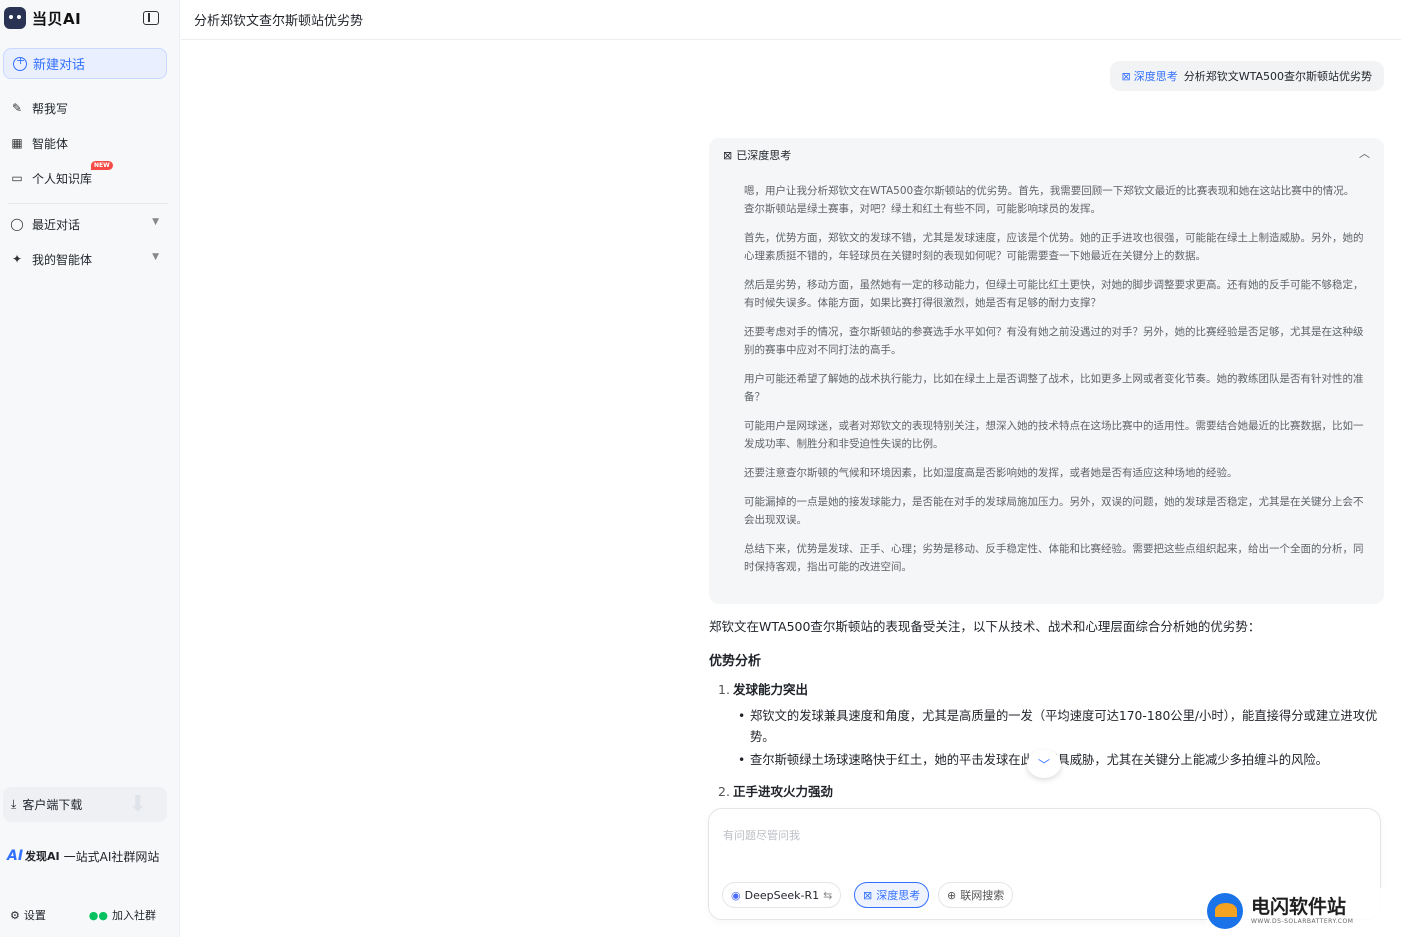  I want to click on robot-logo-icon, so click(15, 18).